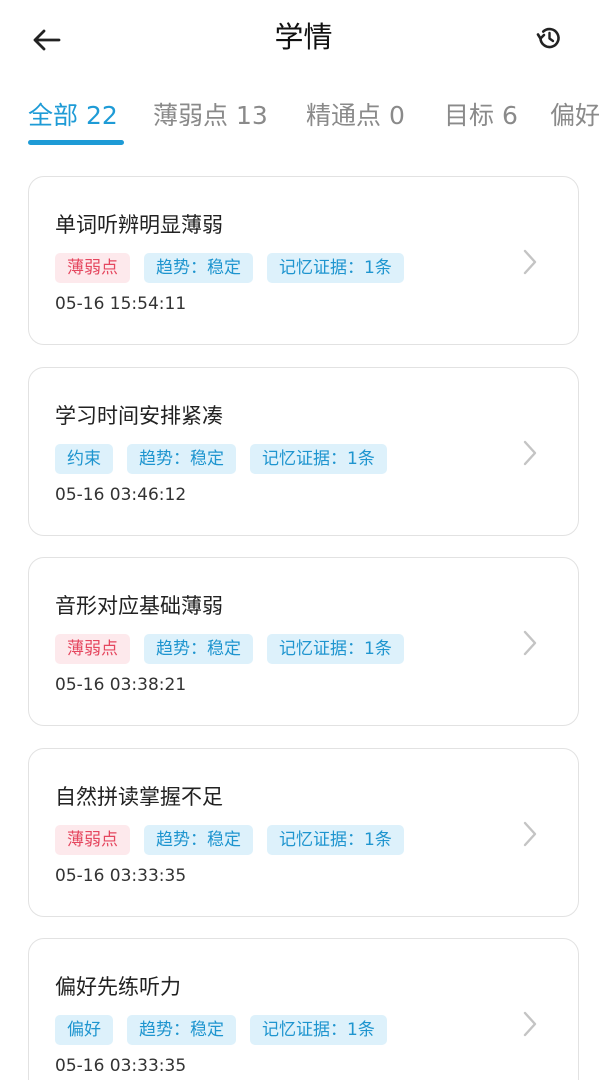 The width and height of the screenshot is (607, 1080). Describe the element at coordinates (121, 685) in the screenshot. I see `item-timestamp: 05-16 03:38:21` at that location.